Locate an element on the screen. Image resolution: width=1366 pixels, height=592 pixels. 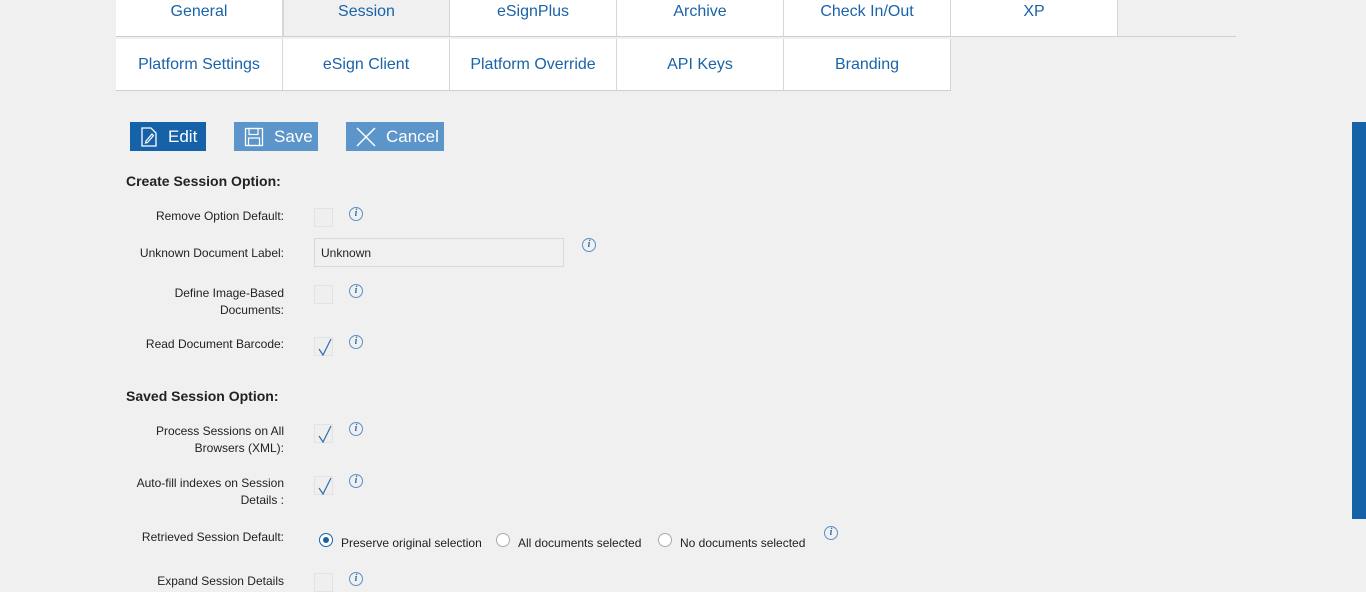
tab-xp: XP is located at coordinates (1034, 18).